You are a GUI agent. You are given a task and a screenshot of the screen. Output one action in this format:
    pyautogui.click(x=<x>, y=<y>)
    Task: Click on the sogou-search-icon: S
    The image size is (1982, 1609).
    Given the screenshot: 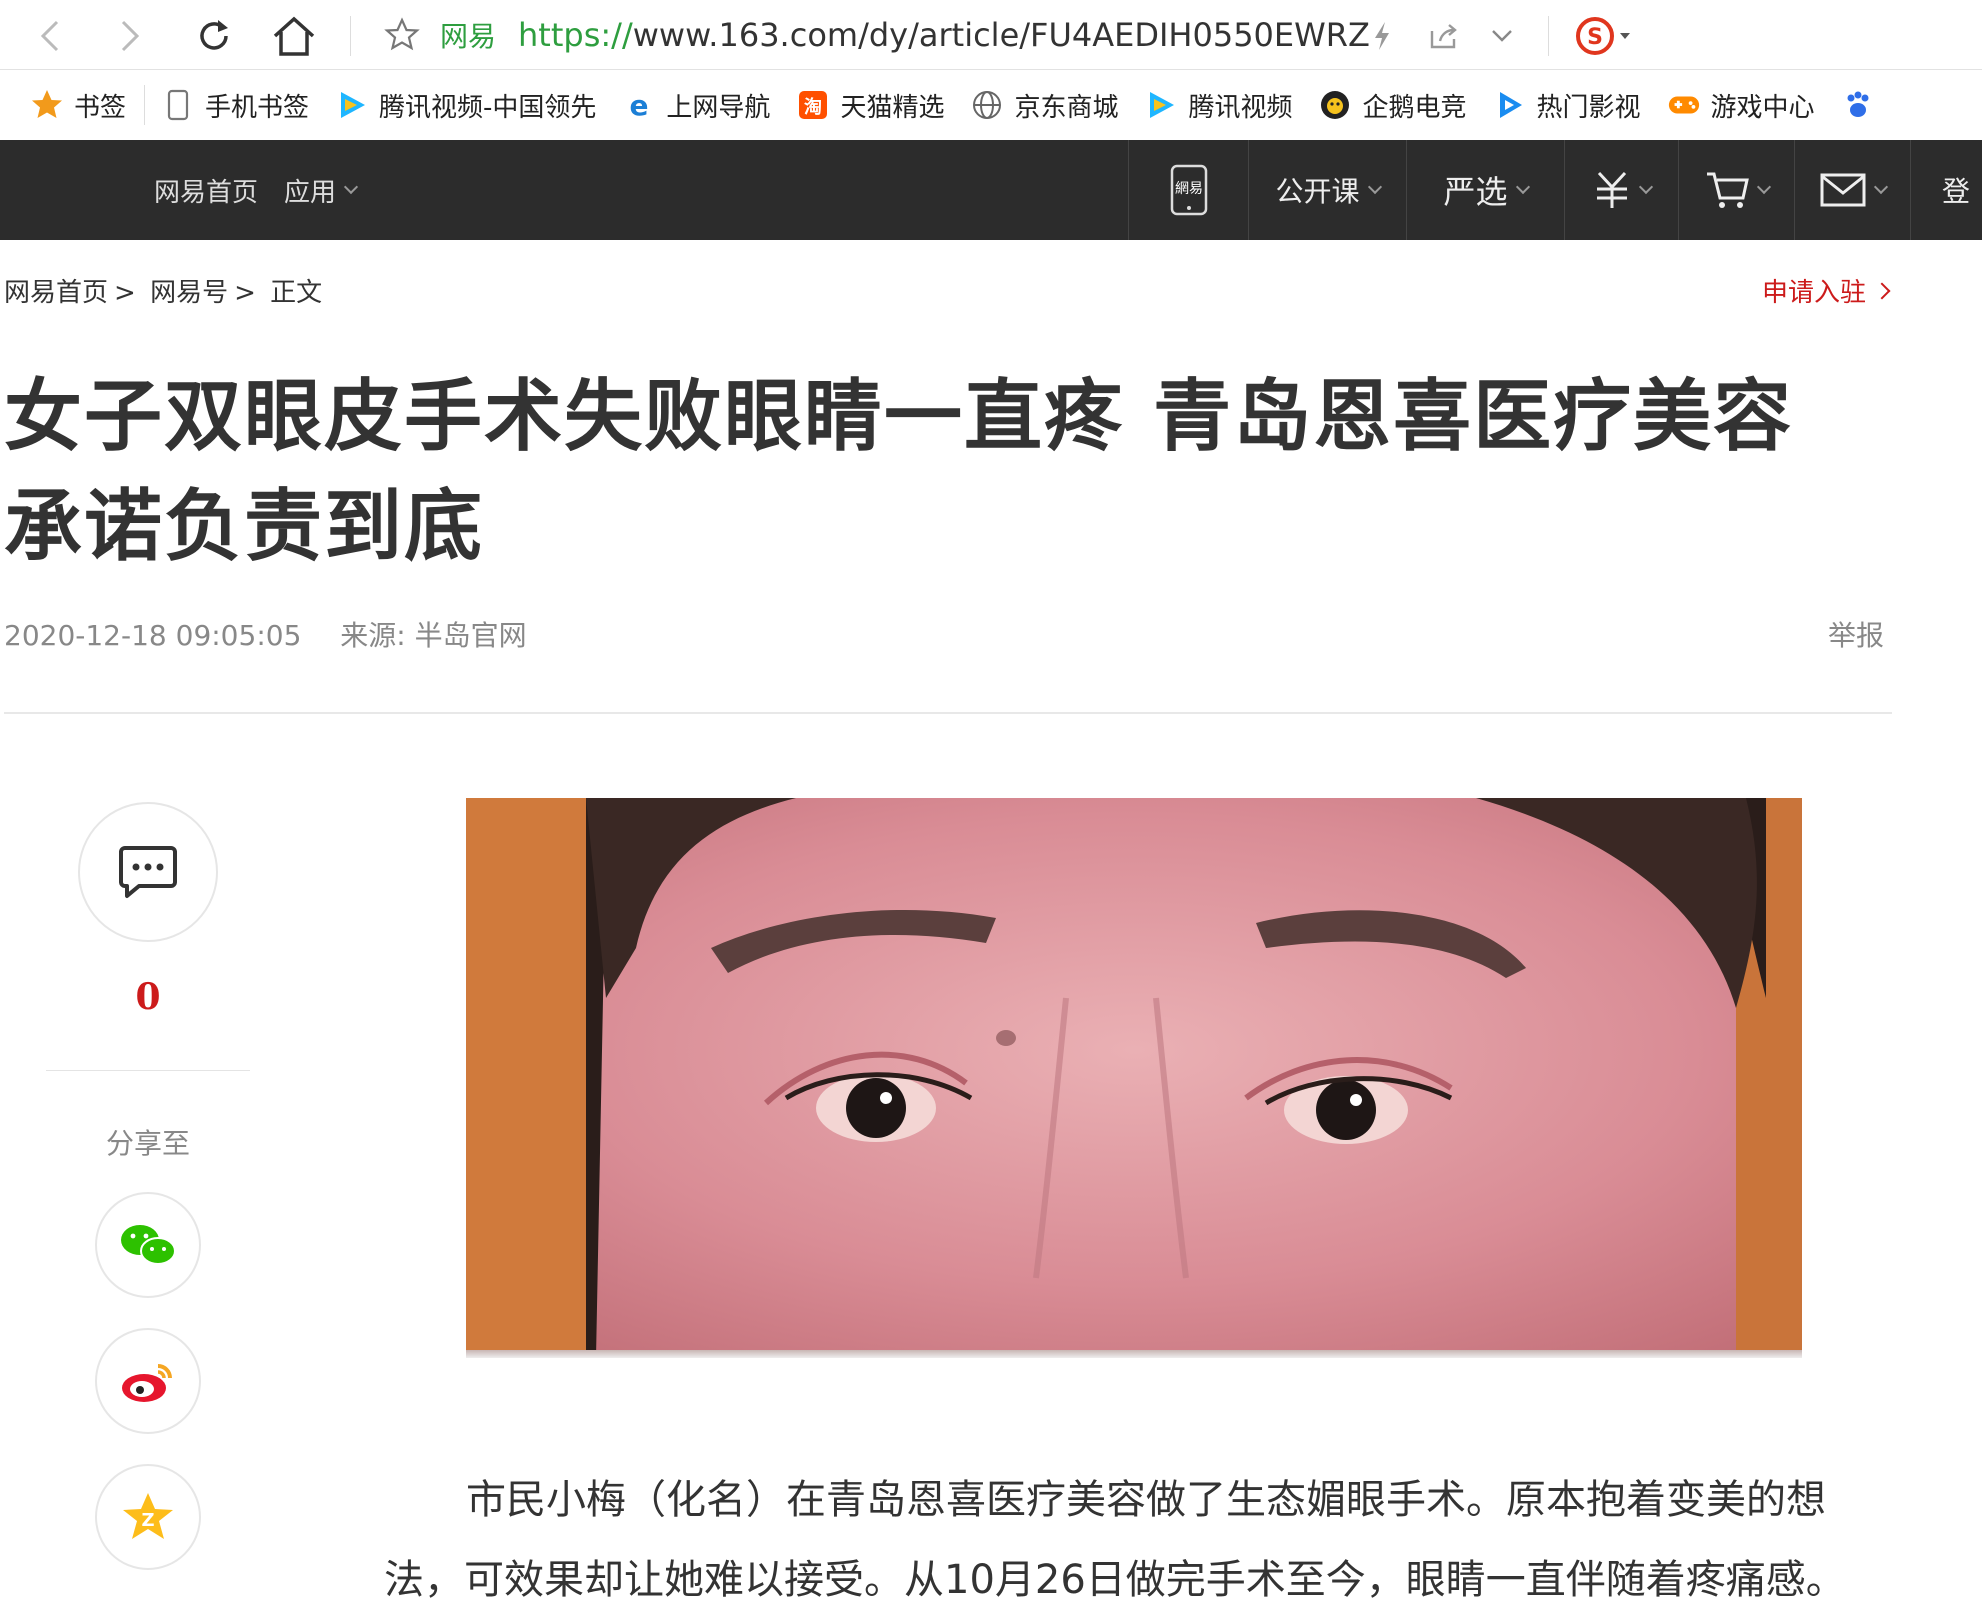 What is the action you would take?
    pyautogui.click(x=1603, y=36)
    